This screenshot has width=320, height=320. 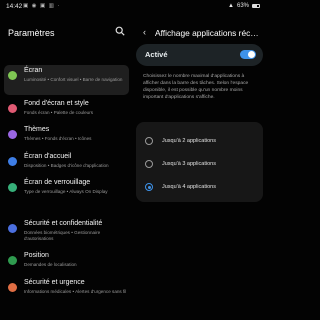 What do you see at coordinates (66, 191) in the screenshot?
I see `item-subtitle: Type de verrouillage • Always On Display` at bounding box center [66, 191].